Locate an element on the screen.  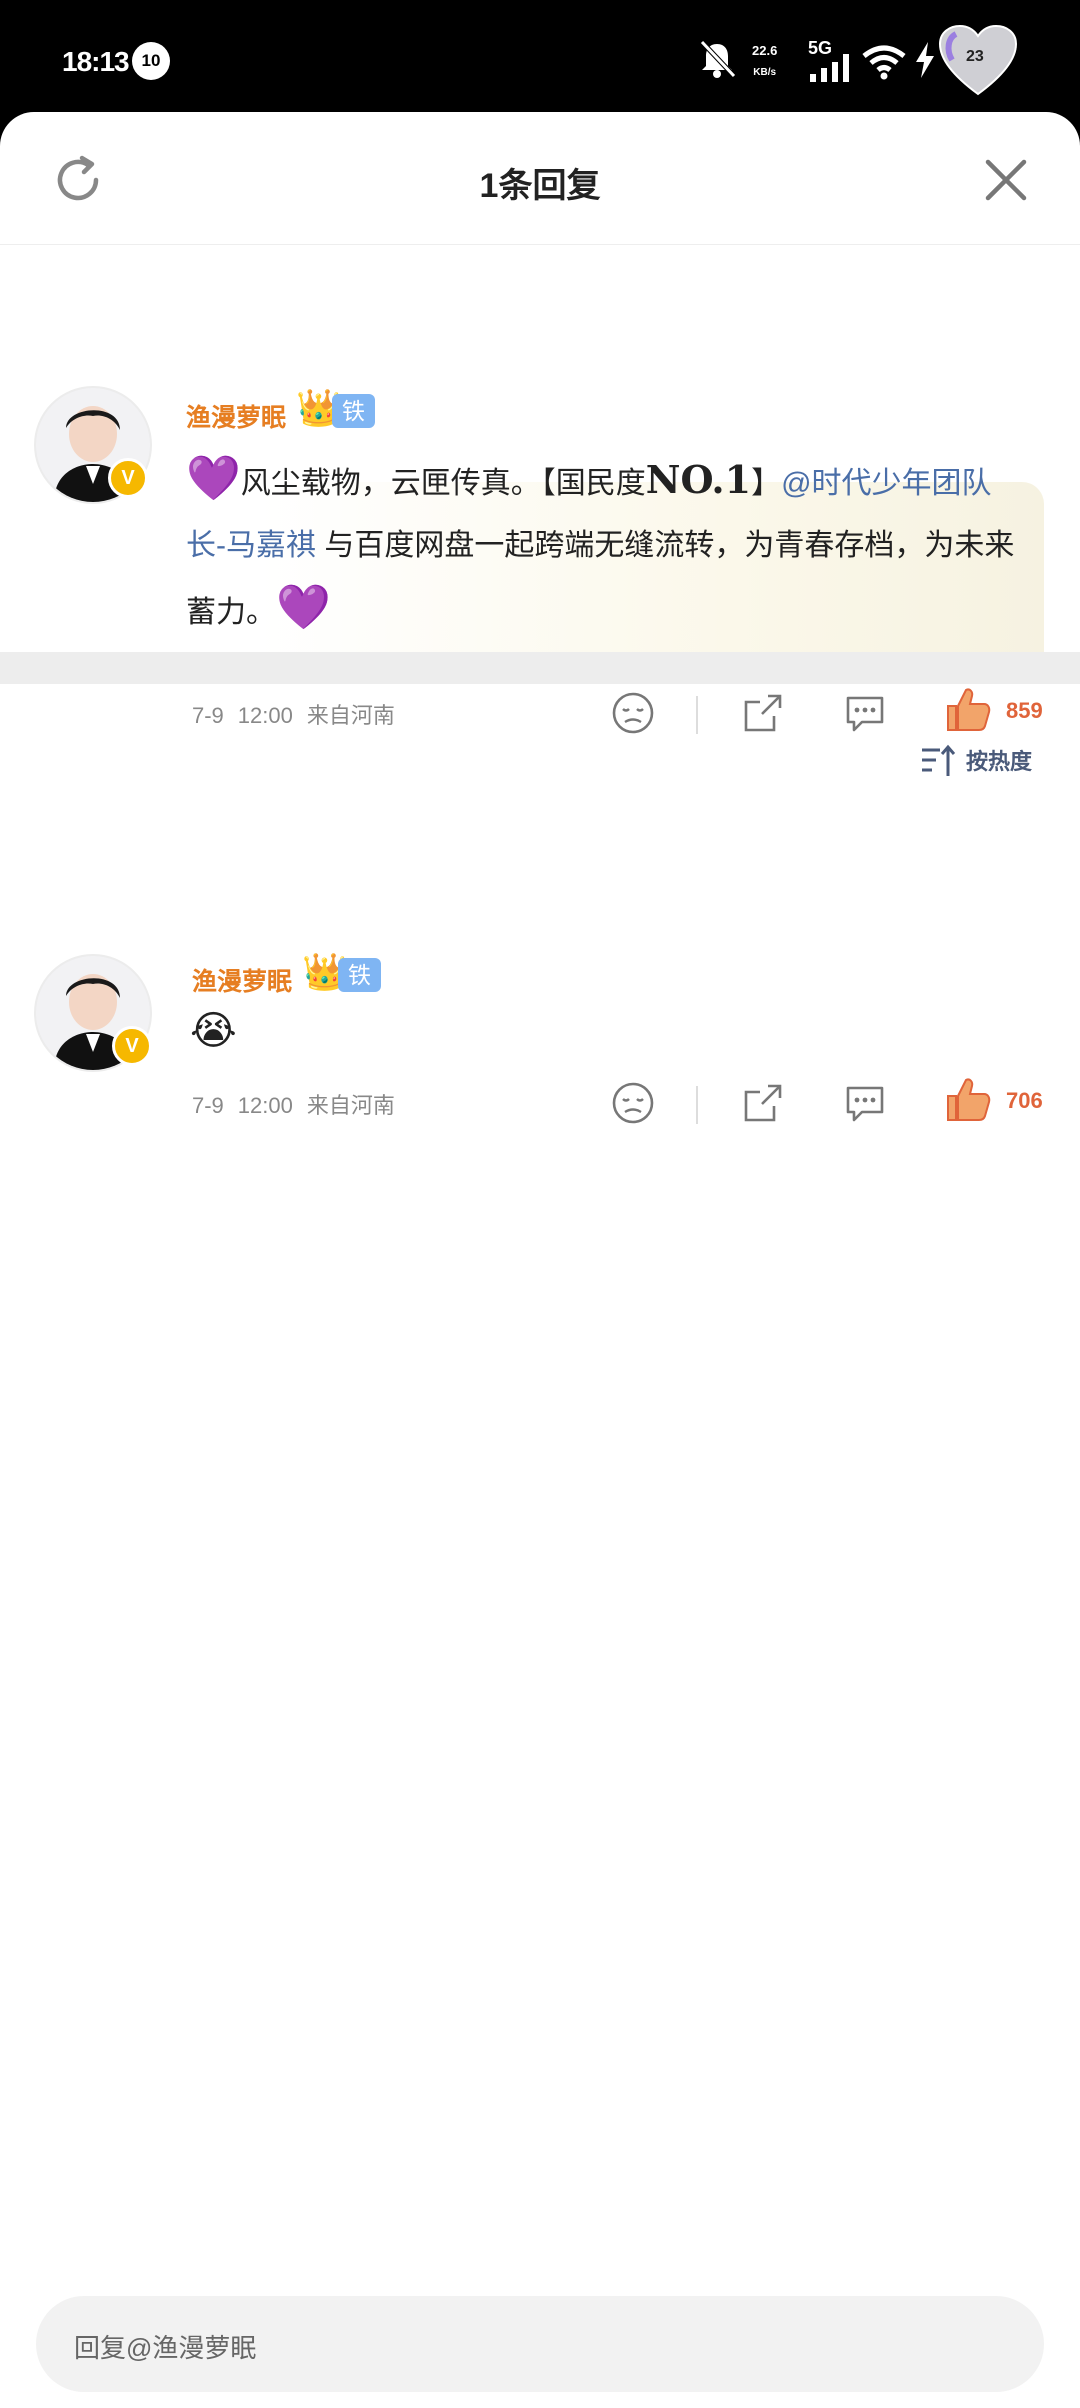
wifi-icon is located at coordinates (884, 62).